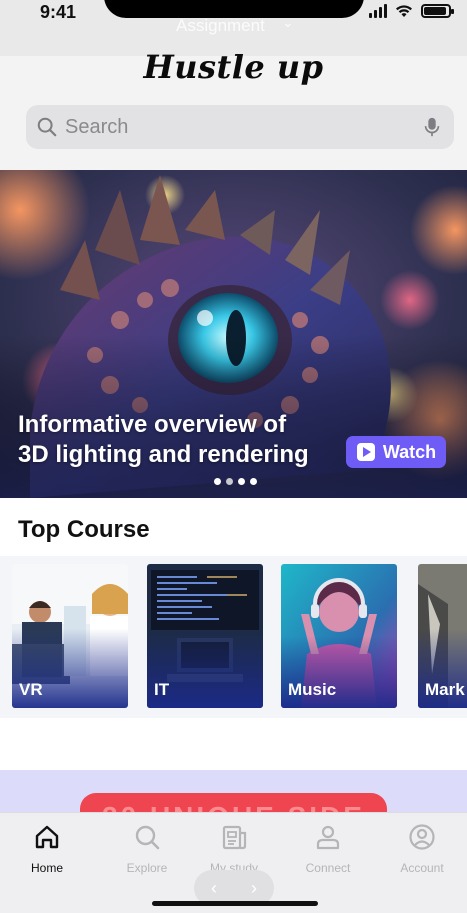 This screenshot has width=467, height=913. What do you see at coordinates (70, 636) in the screenshot?
I see `course-card-vr: VR` at bounding box center [70, 636].